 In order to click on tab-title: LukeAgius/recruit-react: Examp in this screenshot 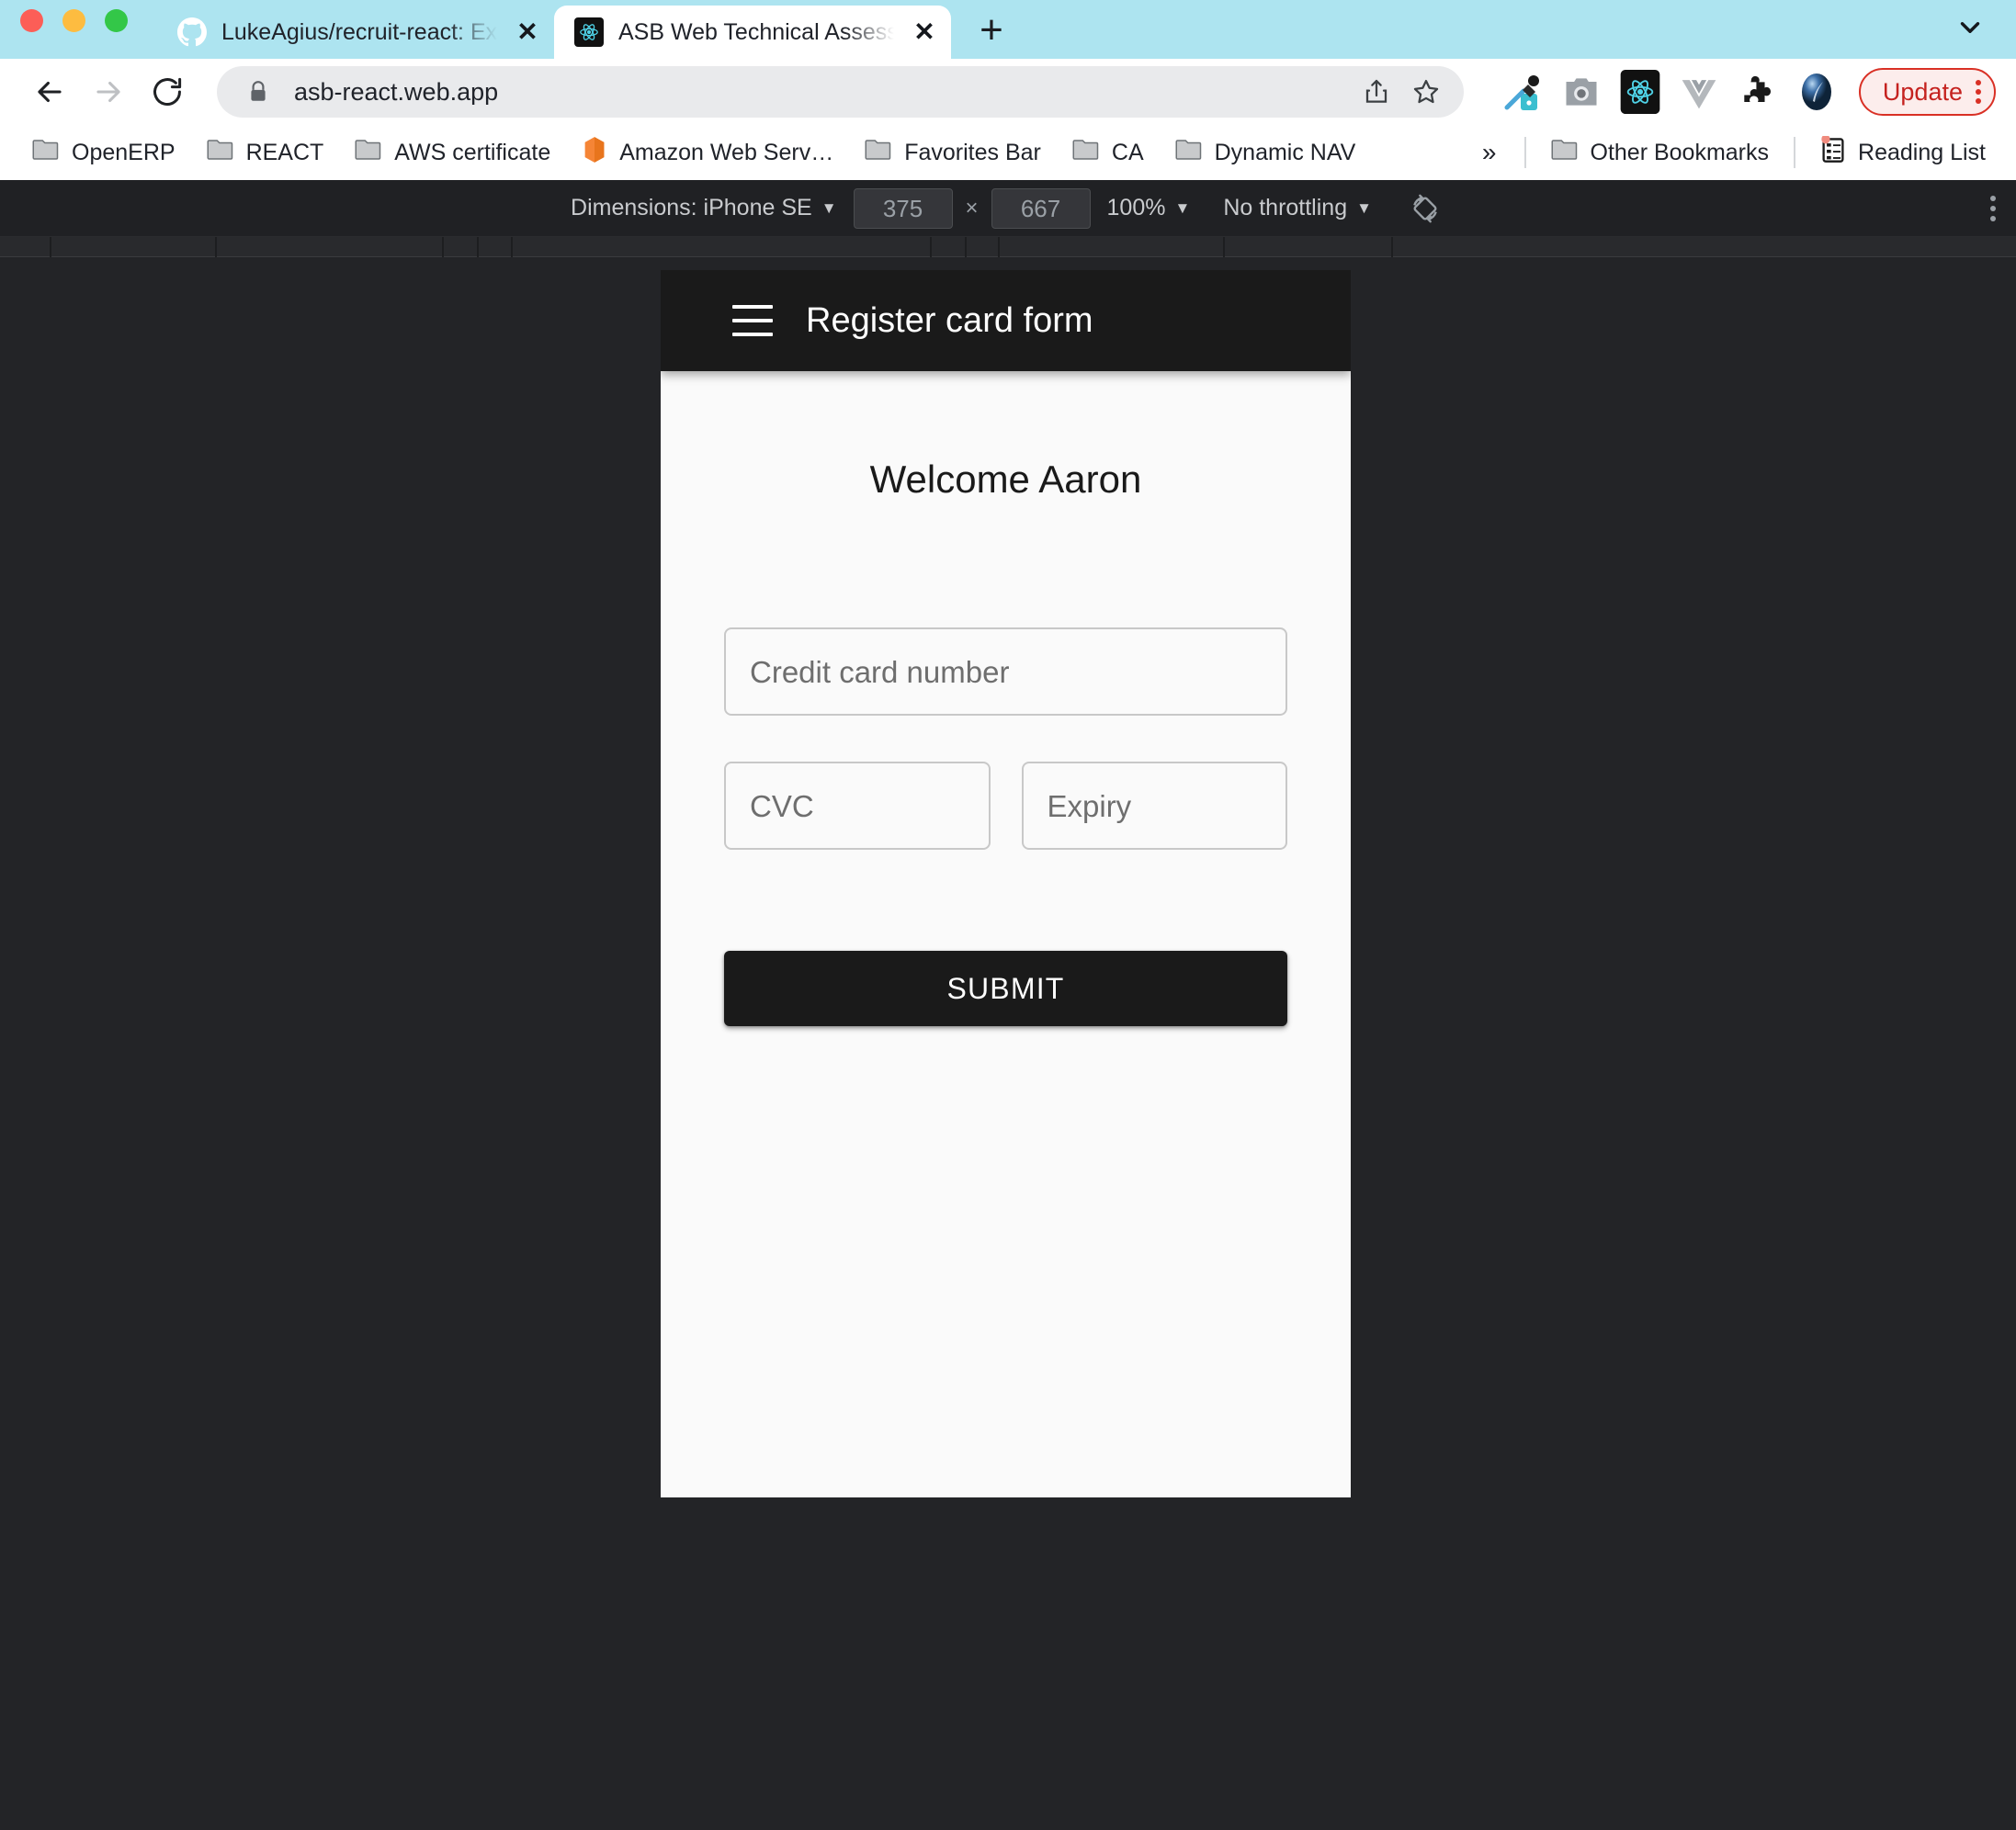, I will do `click(359, 32)`.